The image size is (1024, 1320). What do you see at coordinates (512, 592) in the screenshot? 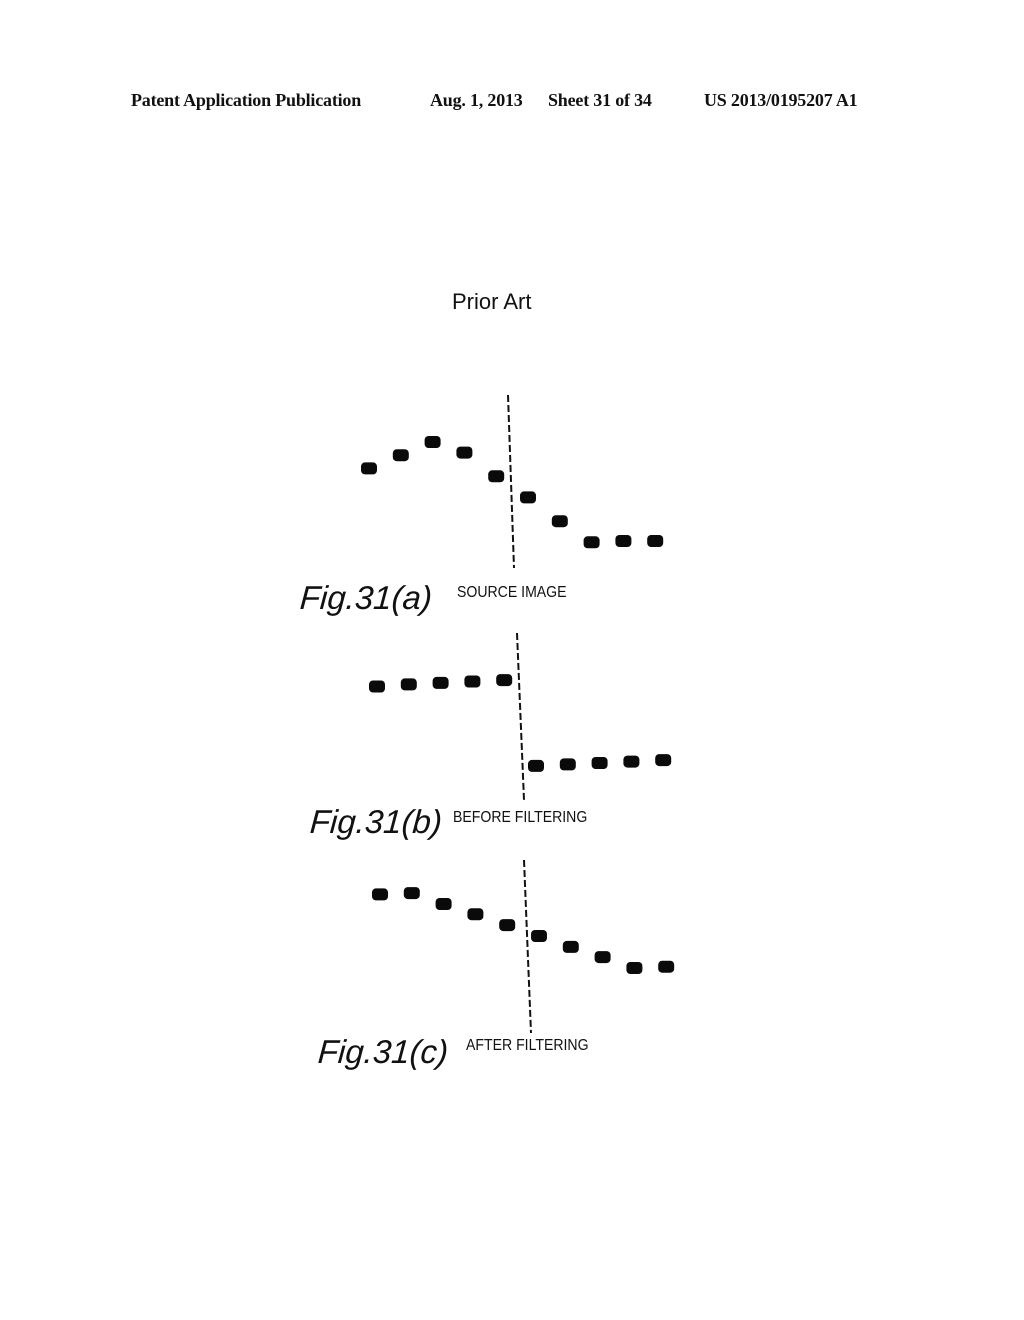
I see `fig-31a-caption: SOURCE IMAGE` at bounding box center [512, 592].